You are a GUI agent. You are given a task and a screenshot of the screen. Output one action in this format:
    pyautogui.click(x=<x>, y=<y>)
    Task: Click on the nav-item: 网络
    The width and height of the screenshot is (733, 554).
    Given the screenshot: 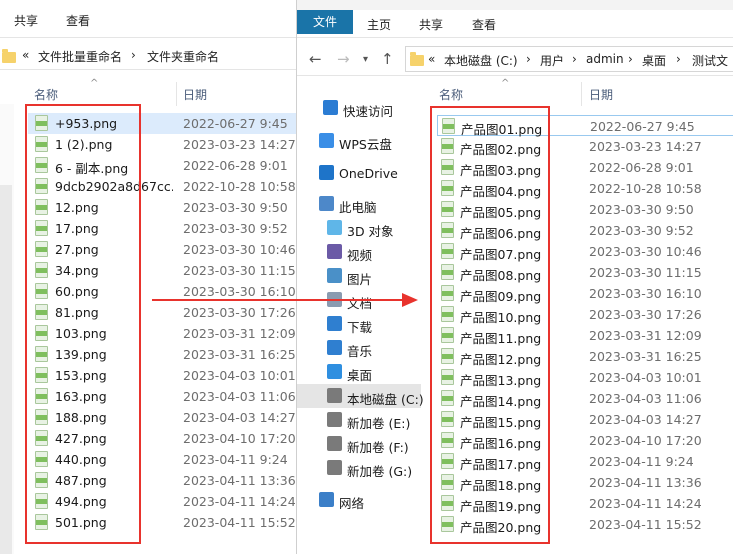 What is the action you would take?
    pyautogui.click(x=359, y=500)
    